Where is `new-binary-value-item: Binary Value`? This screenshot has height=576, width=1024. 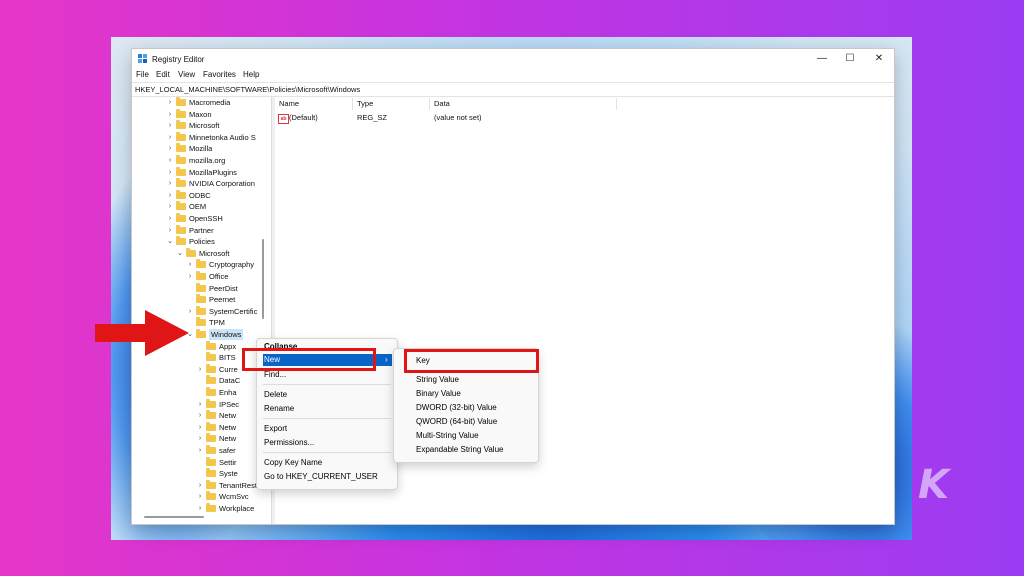 new-binary-value-item: Binary Value is located at coordinates (438, 394).